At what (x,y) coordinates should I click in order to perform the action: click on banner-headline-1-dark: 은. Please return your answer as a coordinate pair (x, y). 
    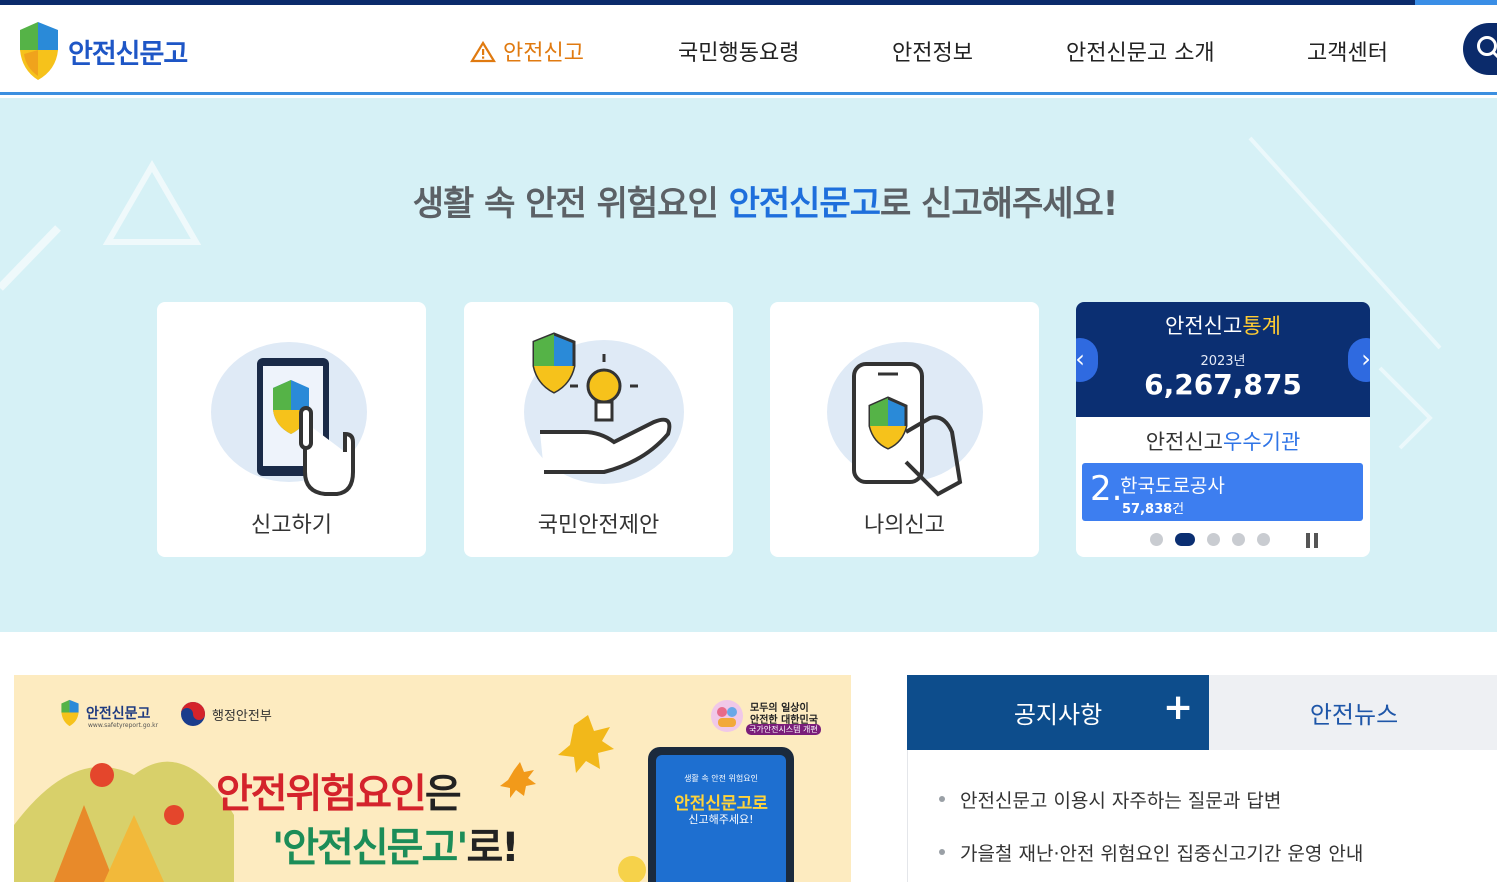
    Looking at the image, I should click on (443, 794).